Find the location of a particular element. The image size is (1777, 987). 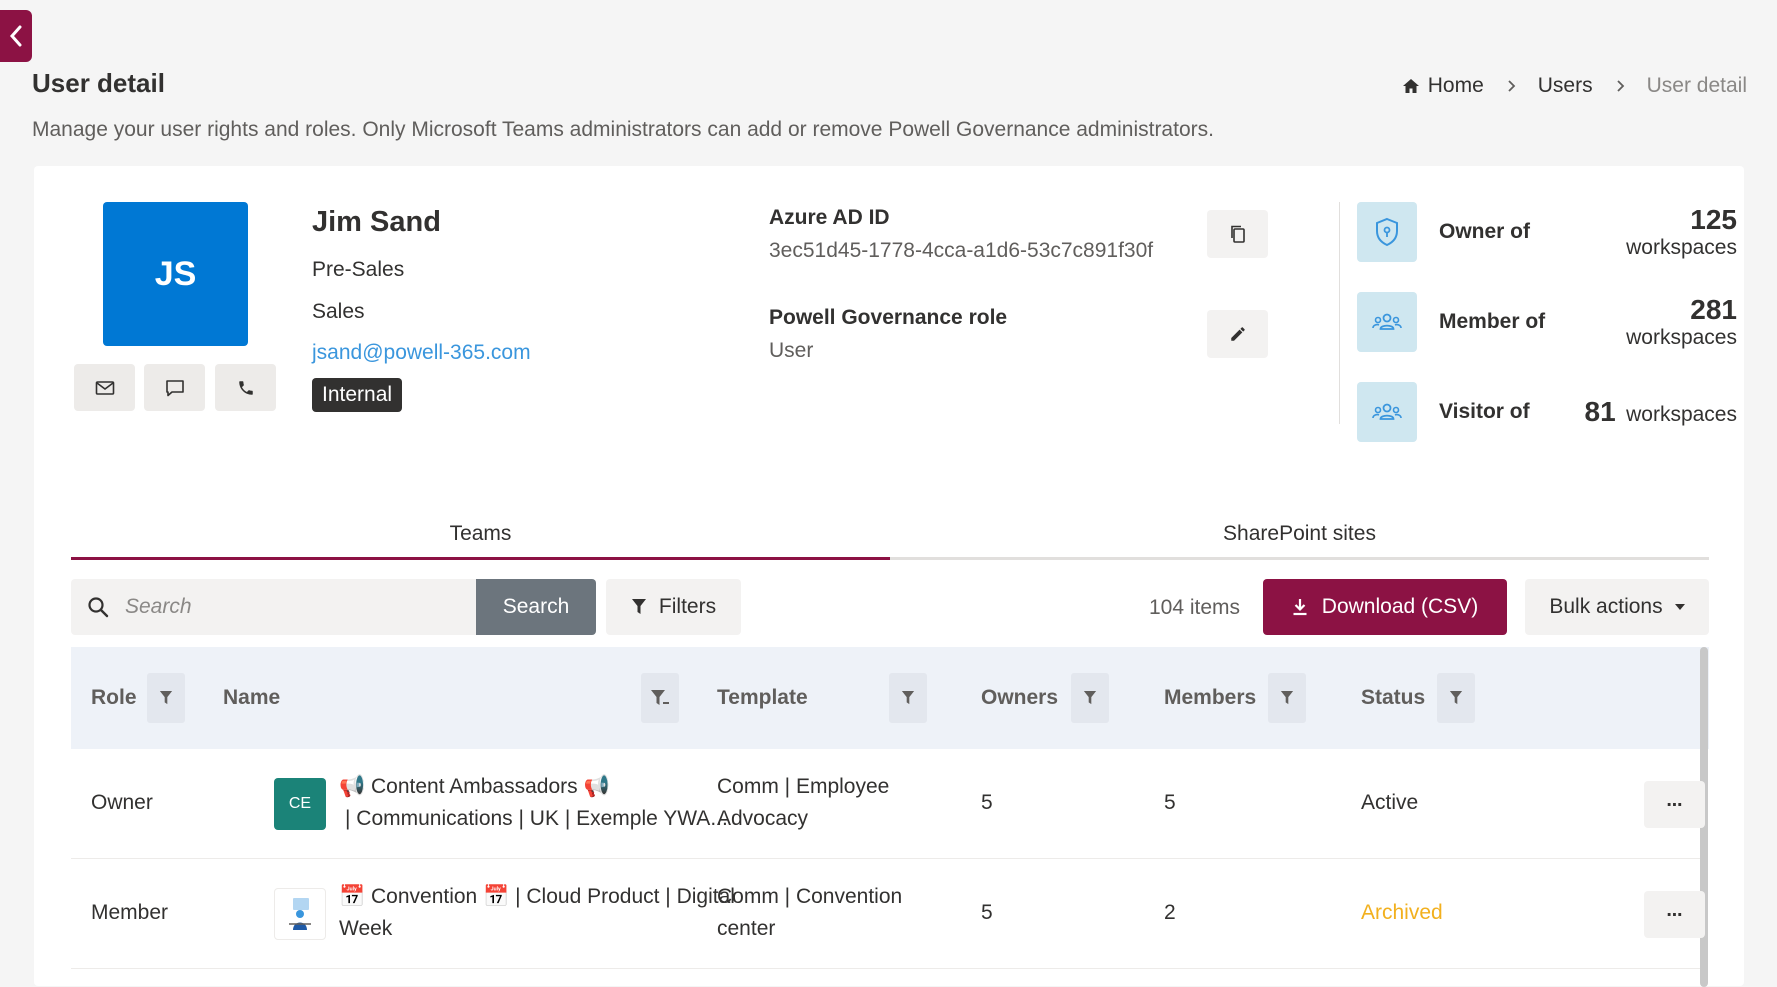

name-filter-button is located at coordinates (660, 698).